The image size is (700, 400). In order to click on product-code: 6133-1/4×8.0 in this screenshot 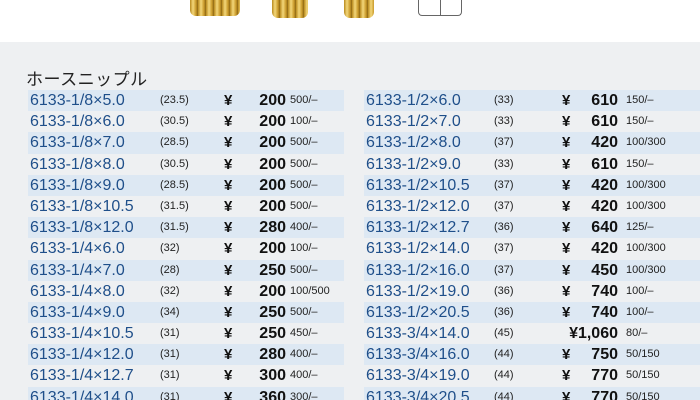, I will do `click(77, 291)`.